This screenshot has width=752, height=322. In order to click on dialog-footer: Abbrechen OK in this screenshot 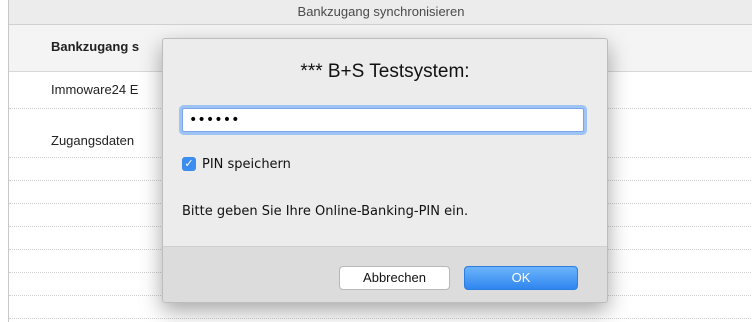, I will do `click(385, 274)`.